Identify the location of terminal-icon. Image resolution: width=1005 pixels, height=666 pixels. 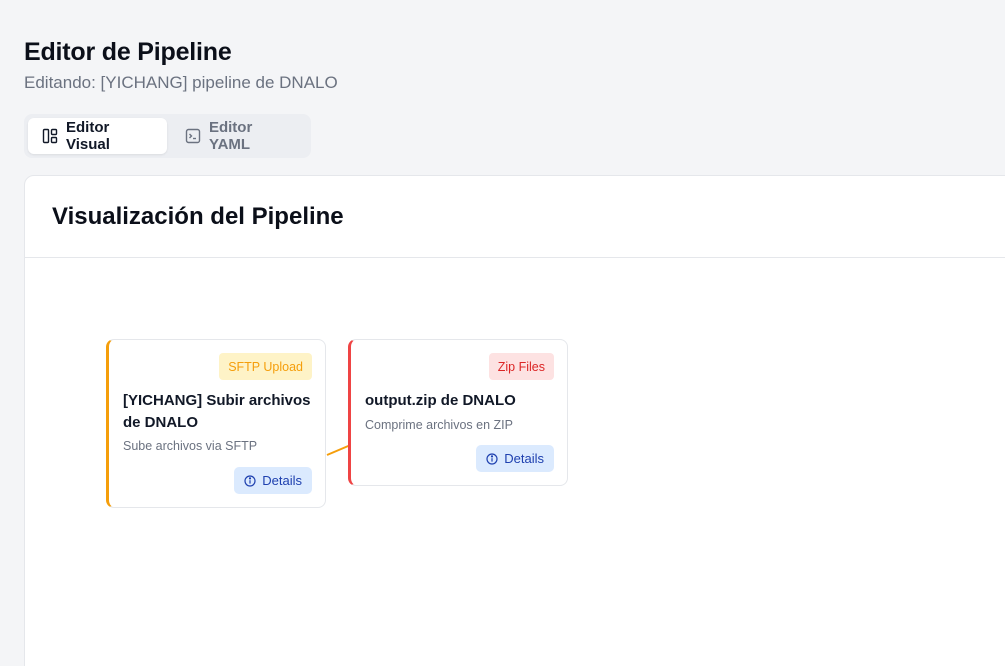
(193, 136).